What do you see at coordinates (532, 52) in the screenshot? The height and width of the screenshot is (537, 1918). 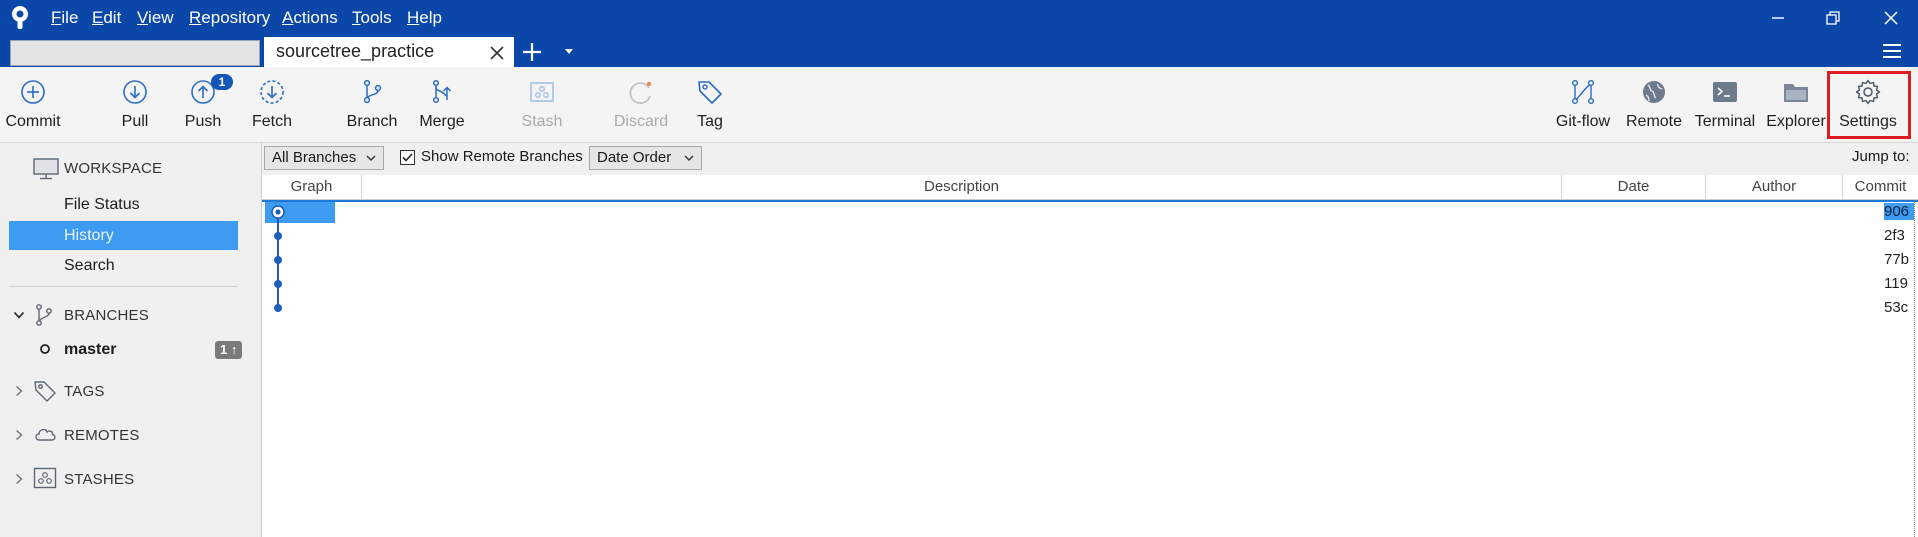 I see `new-tab-plus-icon` at bounding box center [532, 52].